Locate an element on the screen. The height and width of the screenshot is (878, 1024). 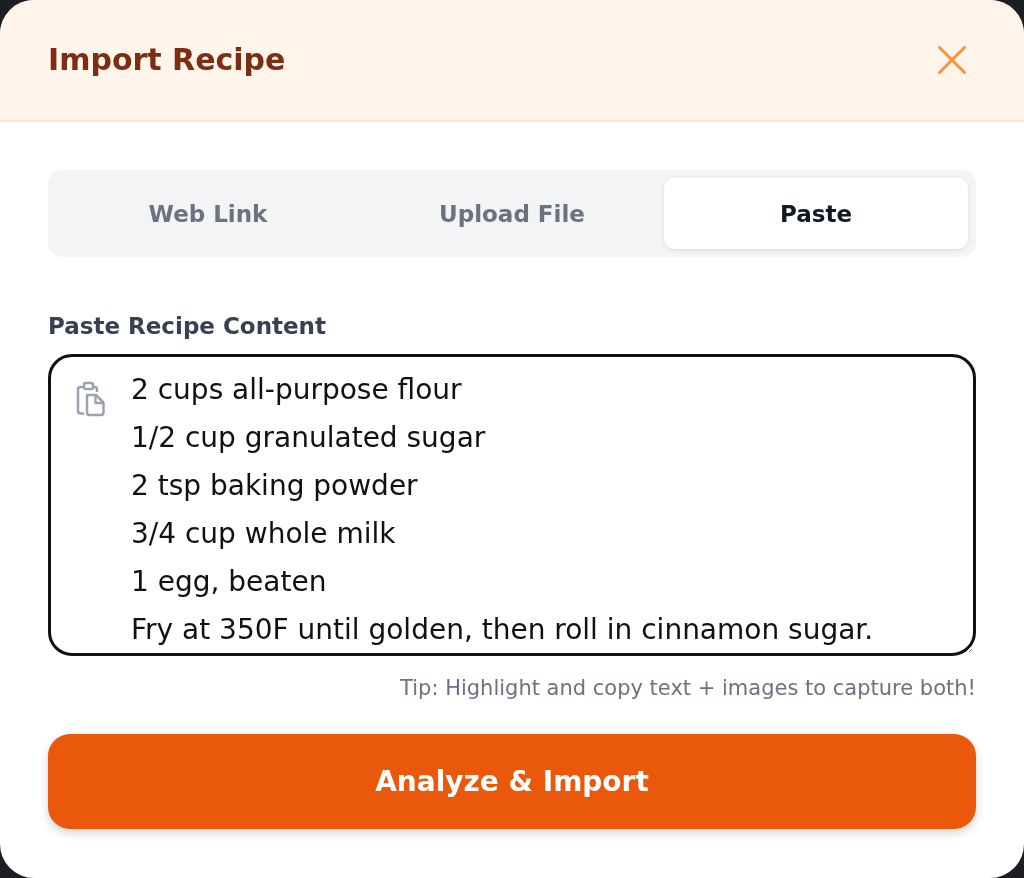
dialog-title: Import Recipe is located at coordinates (167, 60).